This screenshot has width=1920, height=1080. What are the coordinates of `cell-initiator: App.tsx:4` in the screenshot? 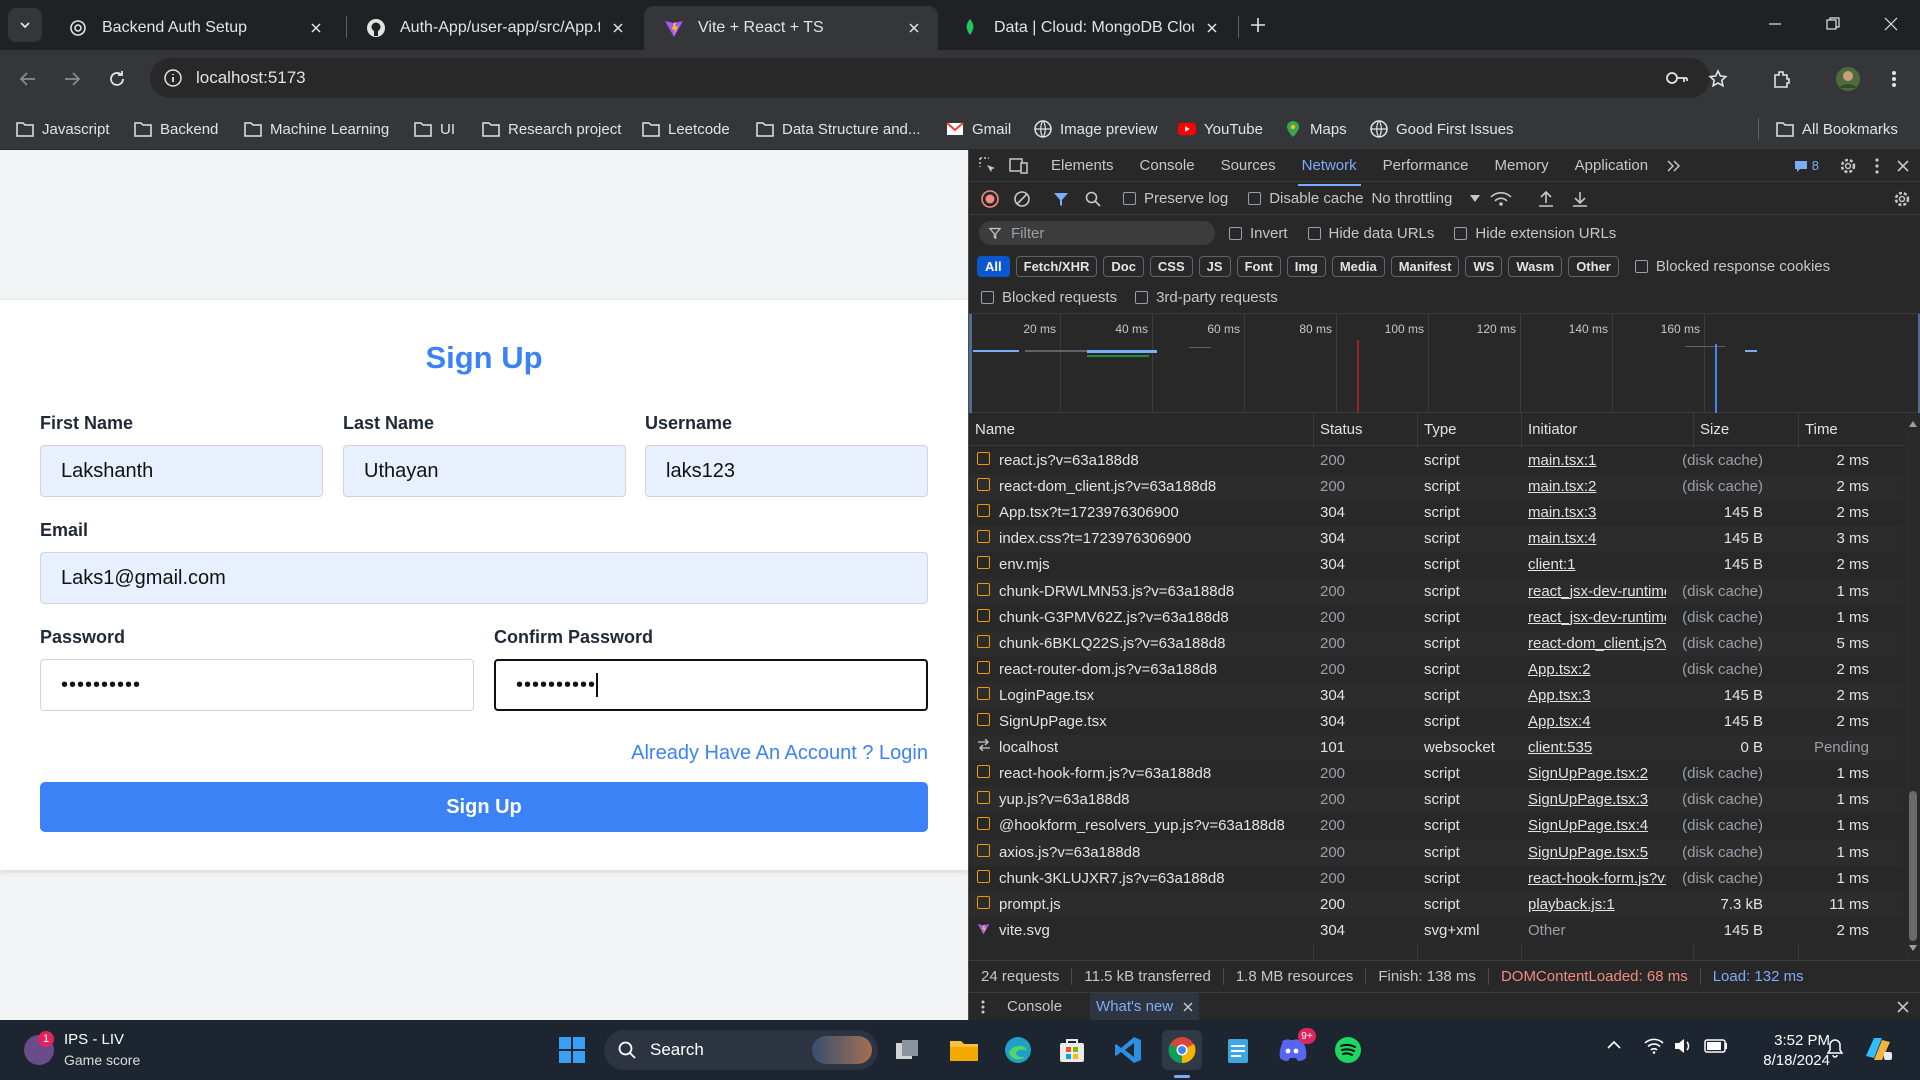 It's located at (1597, 721).